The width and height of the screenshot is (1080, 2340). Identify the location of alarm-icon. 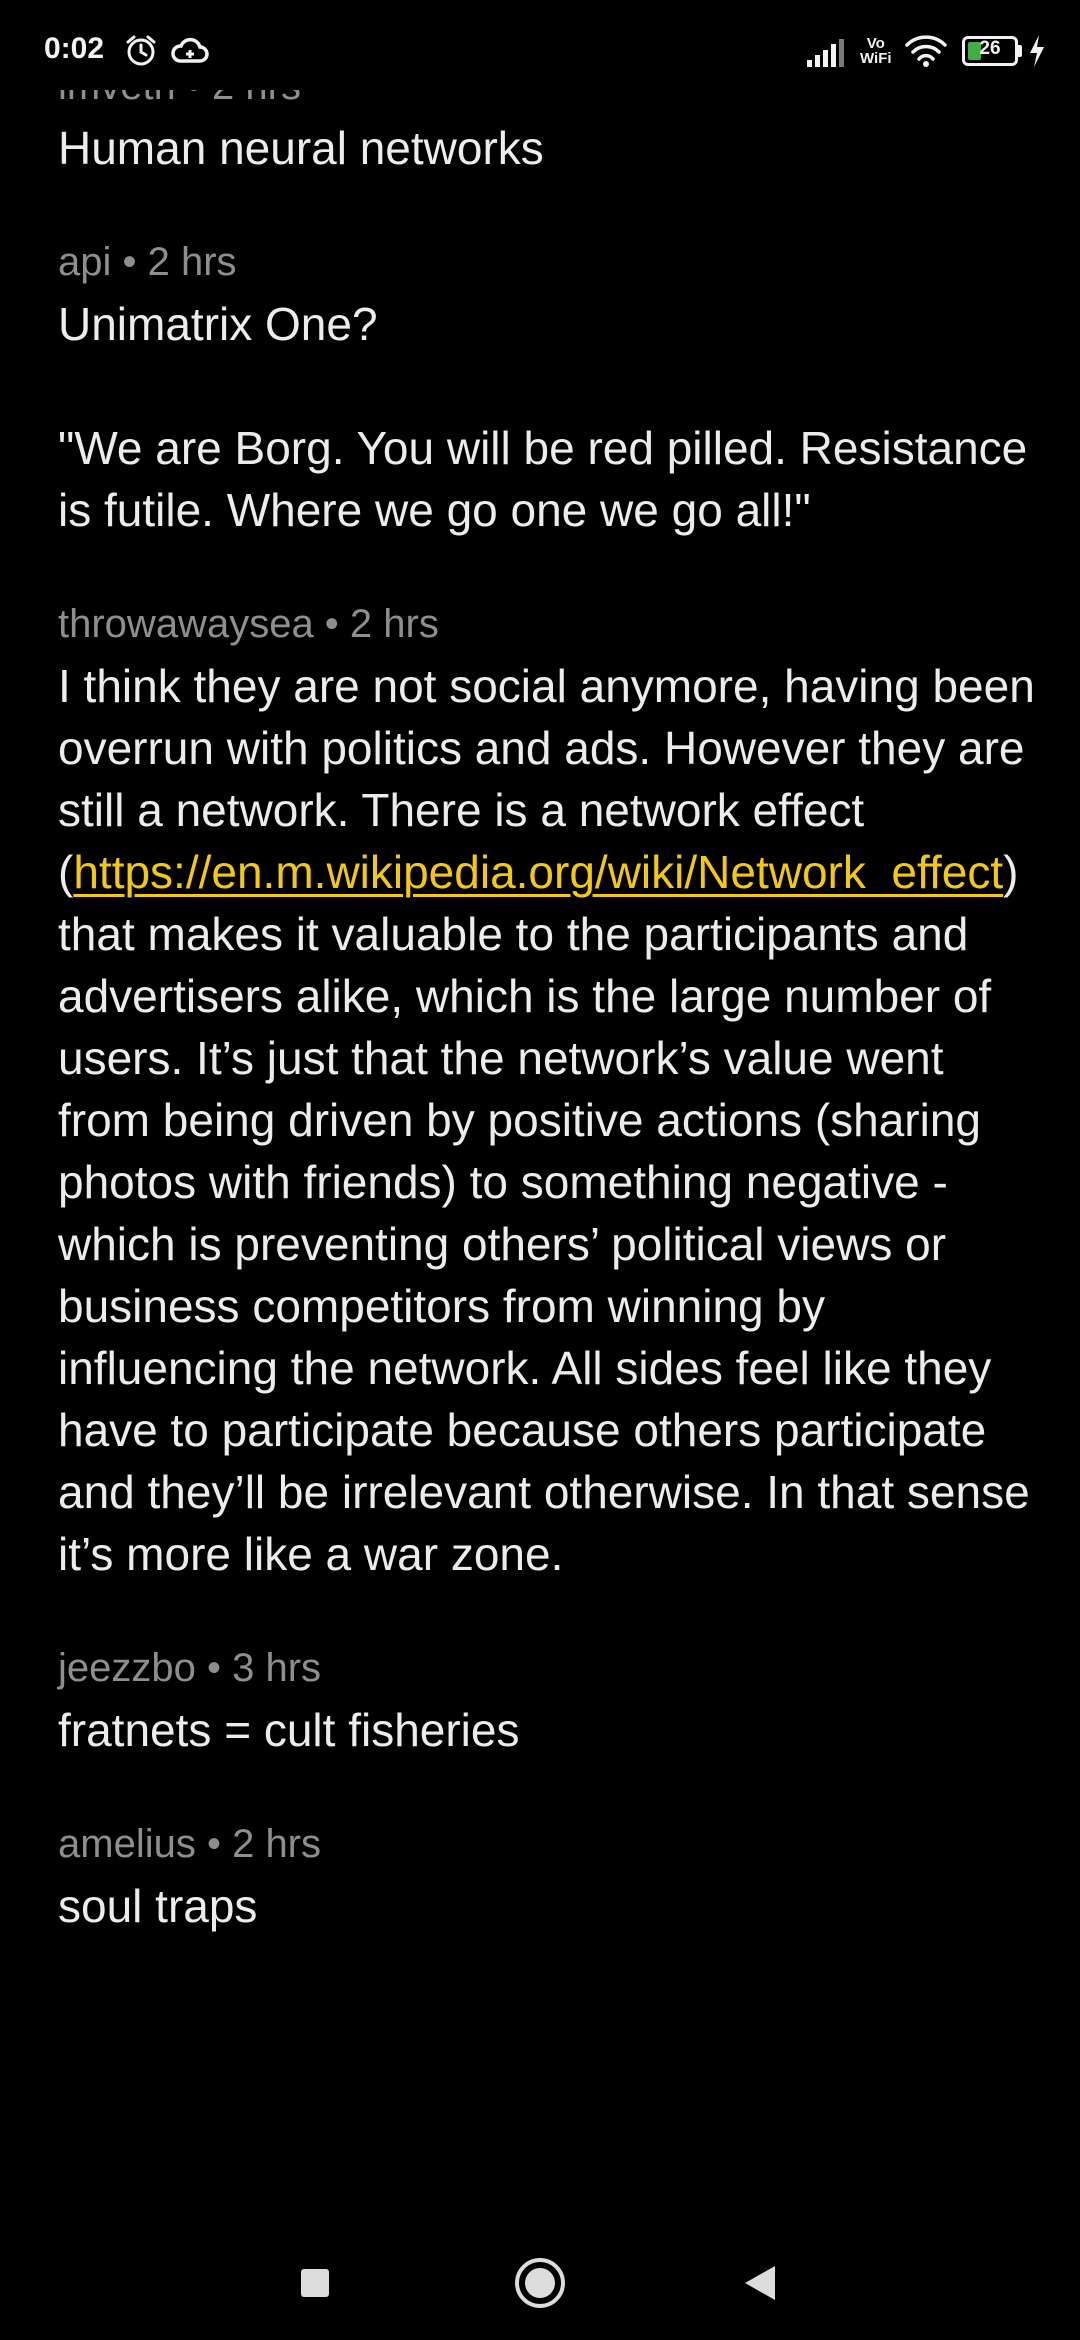
(141, 50).